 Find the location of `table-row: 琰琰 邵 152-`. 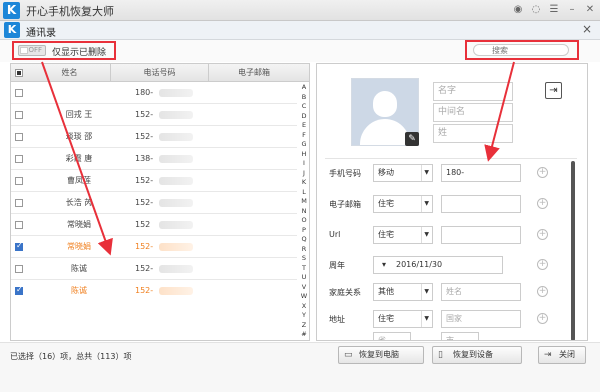

table-row: 琰琰 邵 152- is located at coordinates (154, 137).